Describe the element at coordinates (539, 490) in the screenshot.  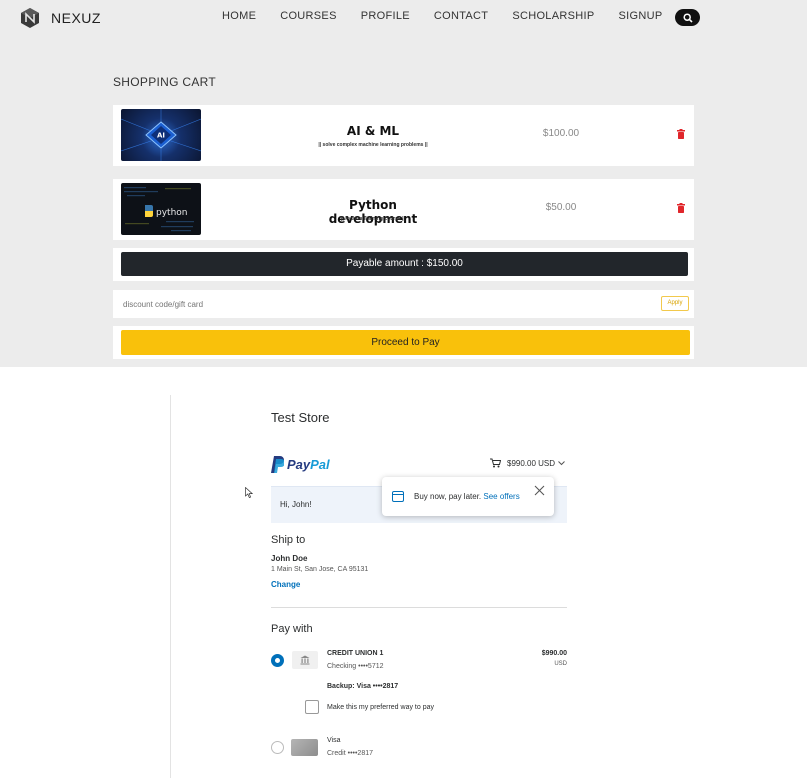
I see `close-icon` at that location.